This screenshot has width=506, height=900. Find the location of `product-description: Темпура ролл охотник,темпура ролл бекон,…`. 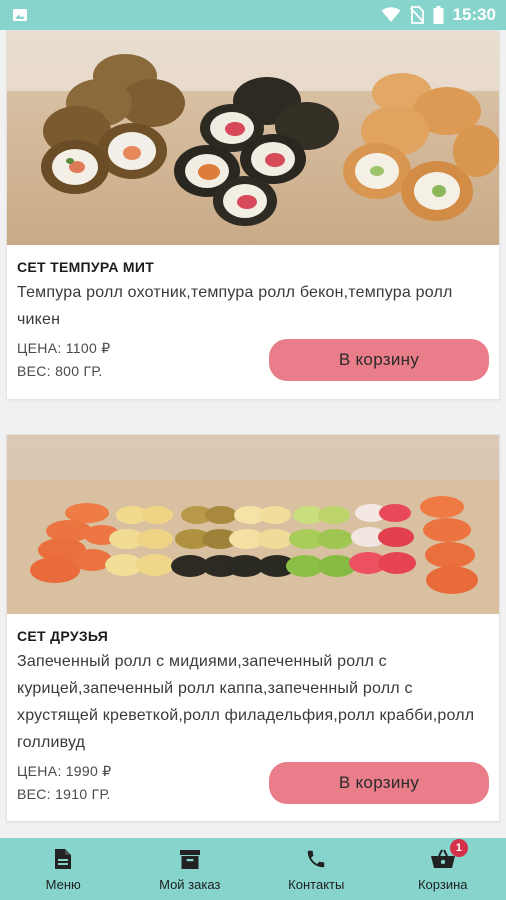

product-description: Темпура ролл охотник,темпура ролл бекон,… is located at coordinates (235, 306).